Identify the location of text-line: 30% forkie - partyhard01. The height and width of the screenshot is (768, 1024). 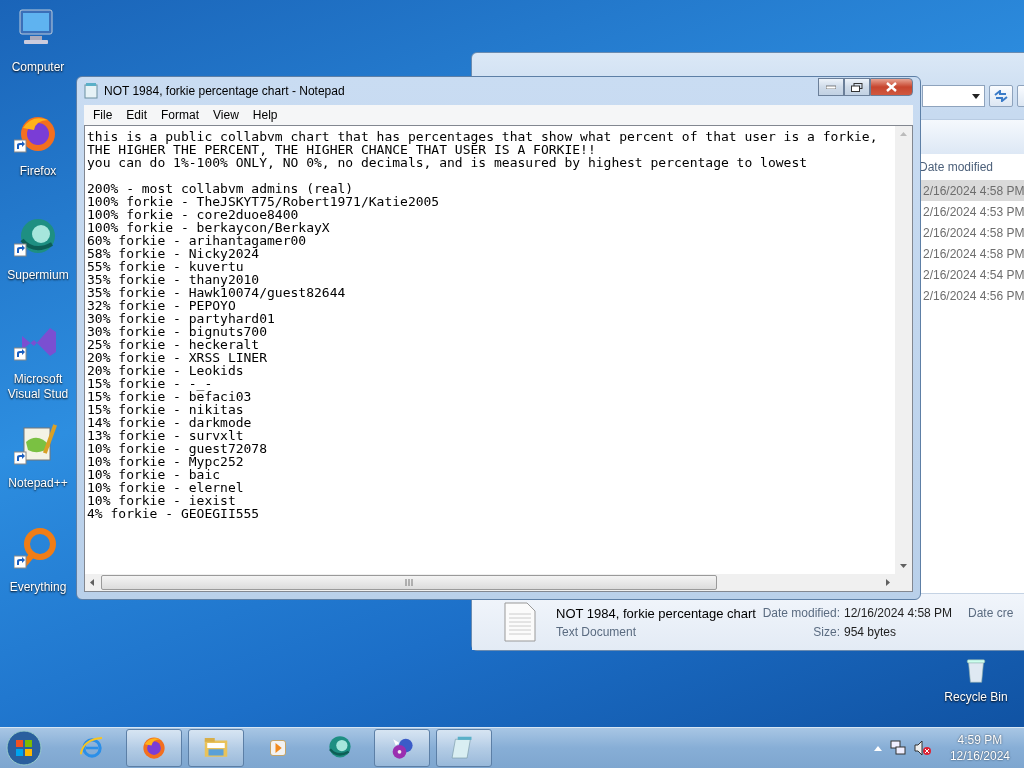
(181, 318).